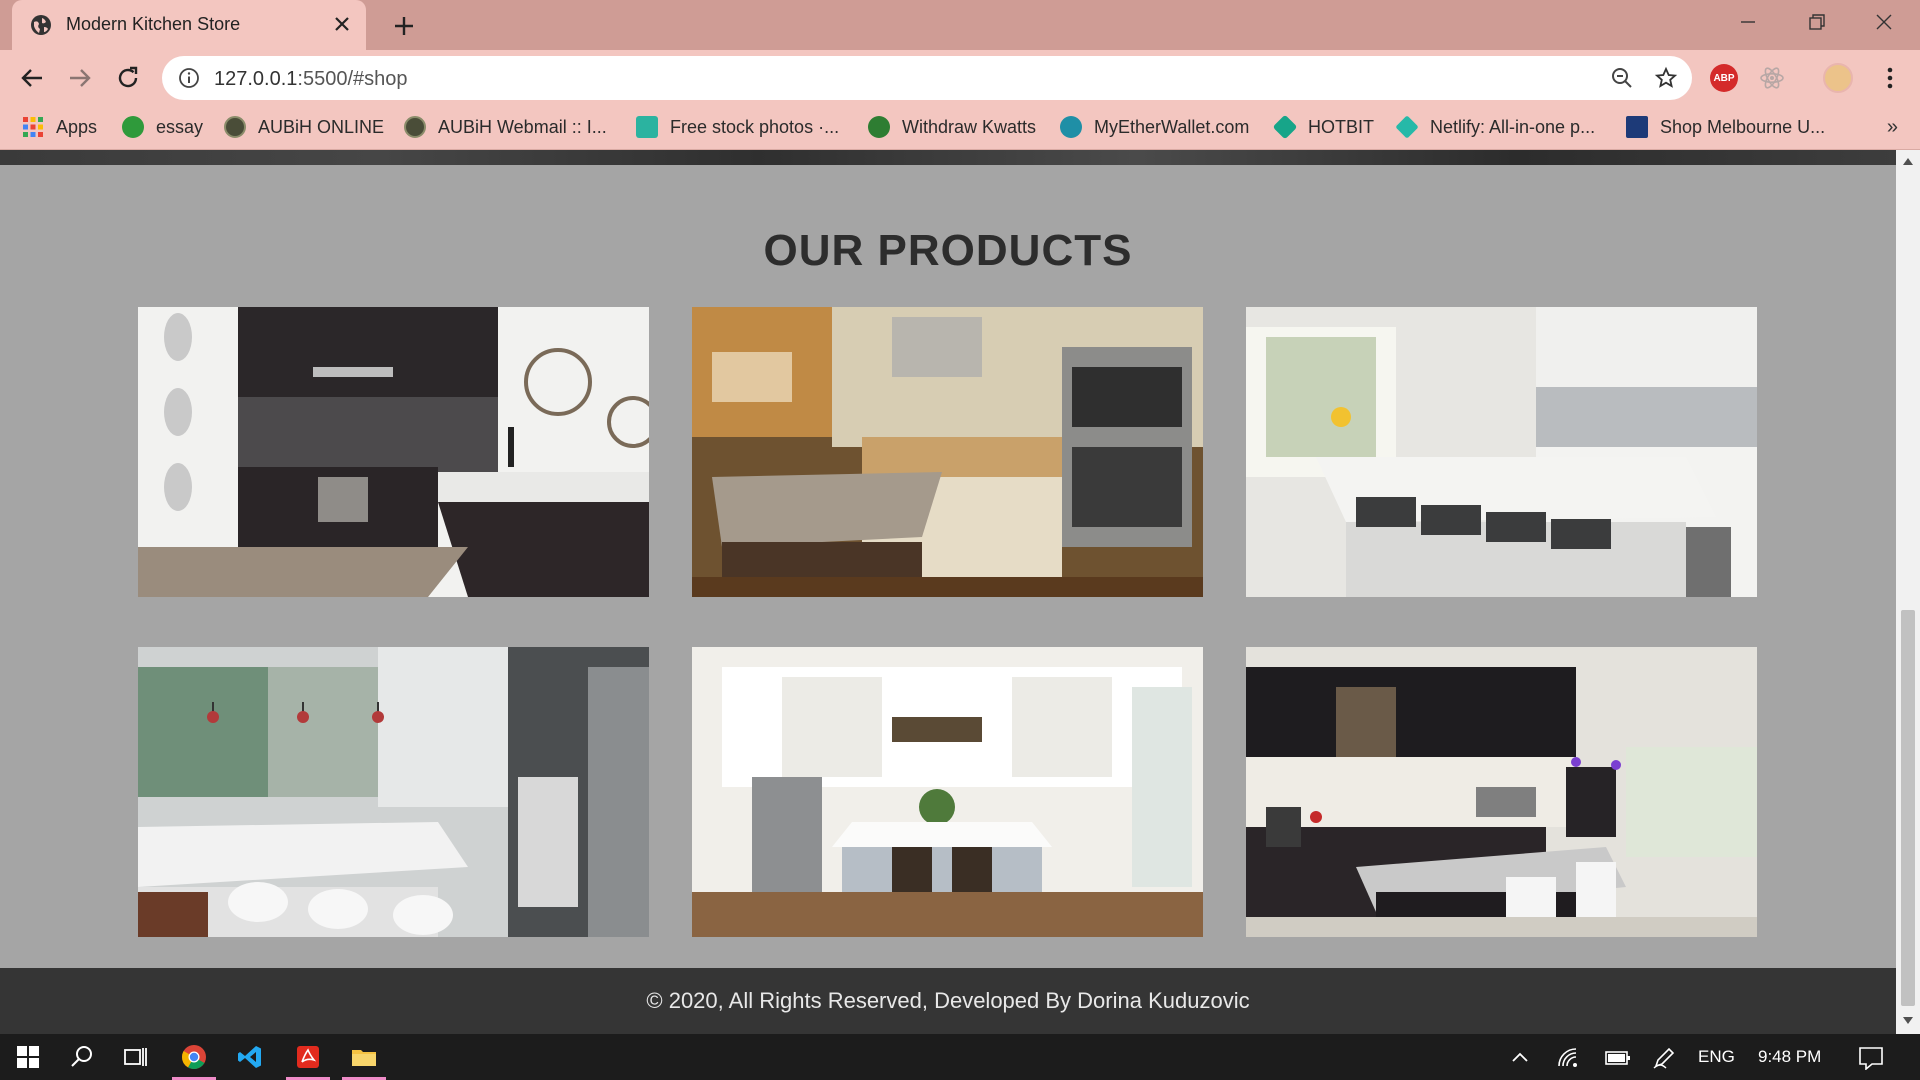 The height and width of the screenshot is (1080, 1920). Describe the element at coordinates (153, 24) in the screenshot. I see `tab-title: Modern Kitchen Store` at that location.